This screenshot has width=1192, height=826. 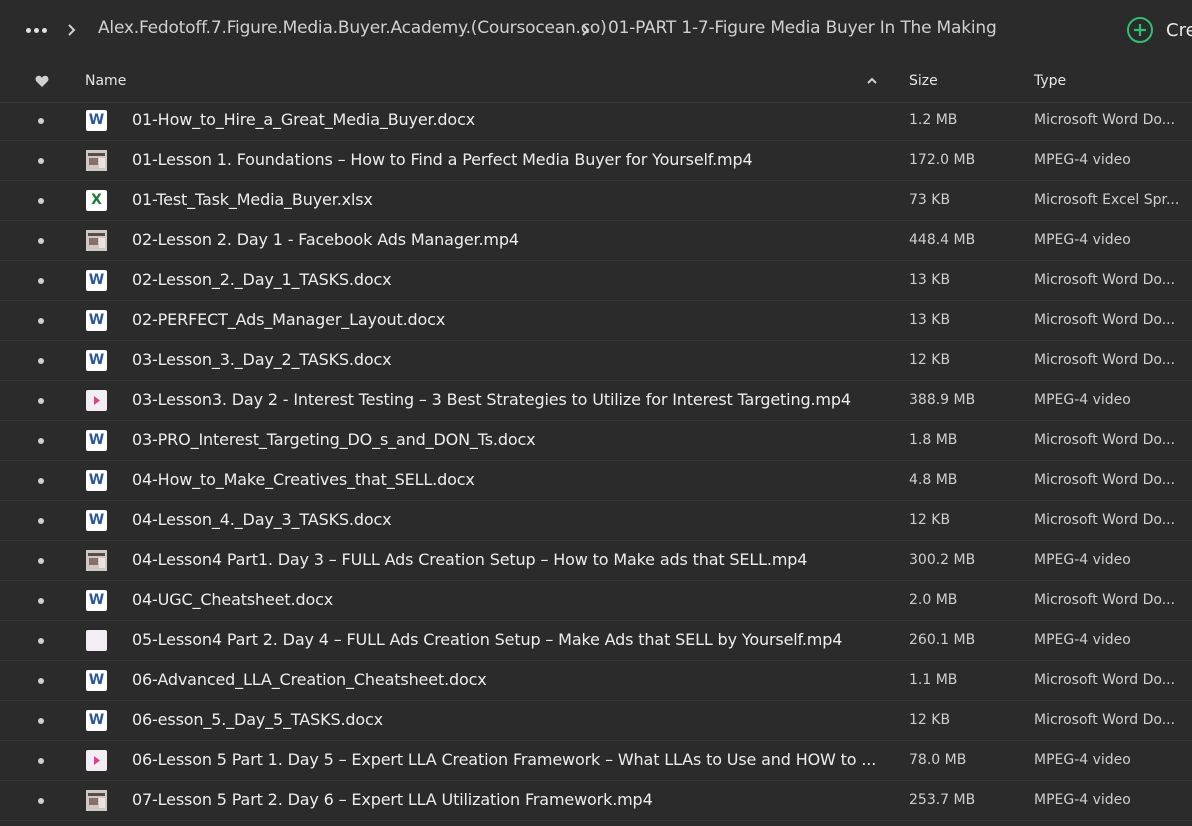 I want to click on create-button-label: Cre, so click(x=1179, y=30).